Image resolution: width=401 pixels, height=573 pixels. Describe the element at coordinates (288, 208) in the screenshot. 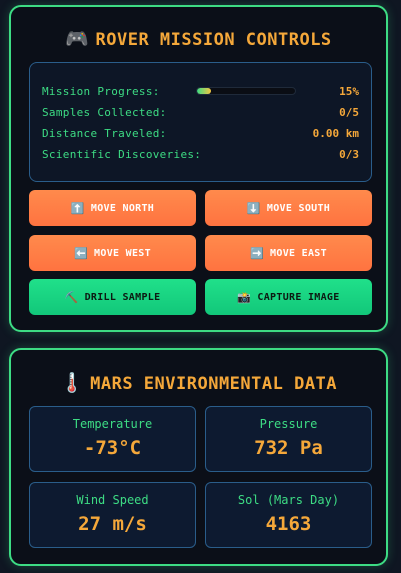

I see `move-south-button: ⬇️ MOVE SOUTH` at that location.